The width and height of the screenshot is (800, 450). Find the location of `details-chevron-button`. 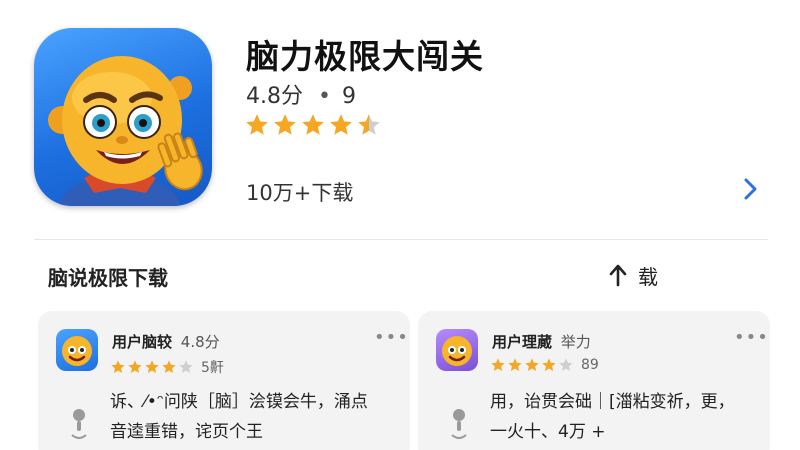

details-chevron-button is located at coordinates (751, 189).